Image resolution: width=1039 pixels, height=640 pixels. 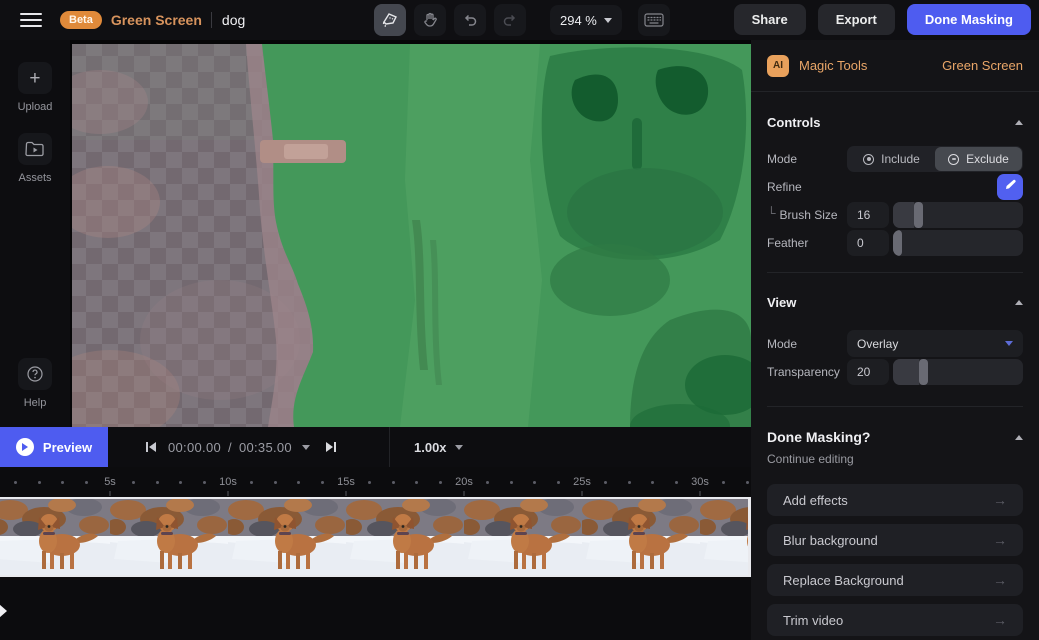 What do you see at coordinates (331, 447) in the screenshot?
I see `skip-end-icon` at bounding box center [331, 447].